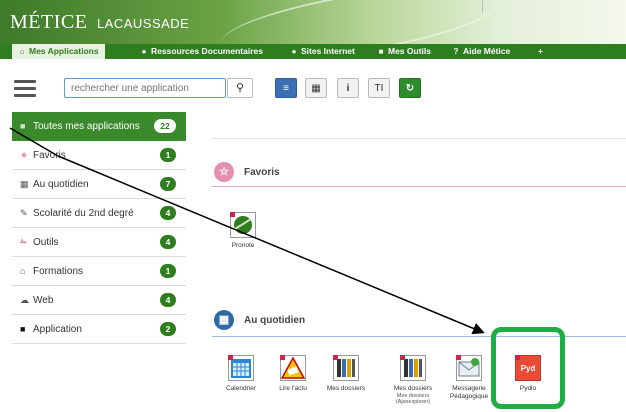 The height and width of the screenshot is (412, 626). Describe the element at coordinates (293, 388) in the screenshot. I see `app-label: Lire l'actu` at that location.